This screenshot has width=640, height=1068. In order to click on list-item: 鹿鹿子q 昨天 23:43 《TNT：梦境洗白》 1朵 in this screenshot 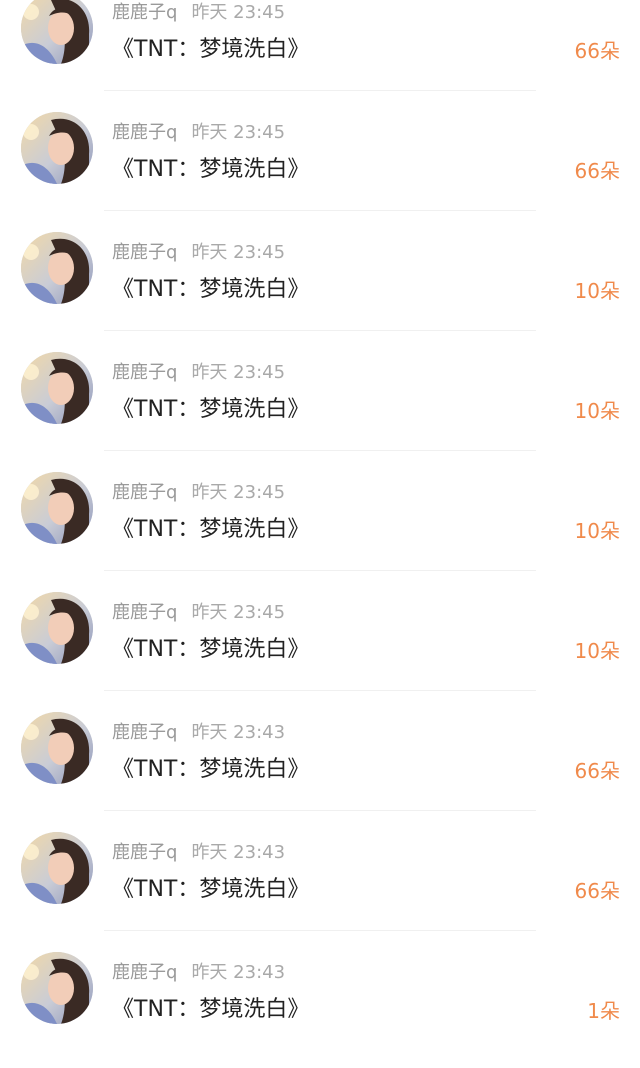, I will do `click(320, 1008)`.